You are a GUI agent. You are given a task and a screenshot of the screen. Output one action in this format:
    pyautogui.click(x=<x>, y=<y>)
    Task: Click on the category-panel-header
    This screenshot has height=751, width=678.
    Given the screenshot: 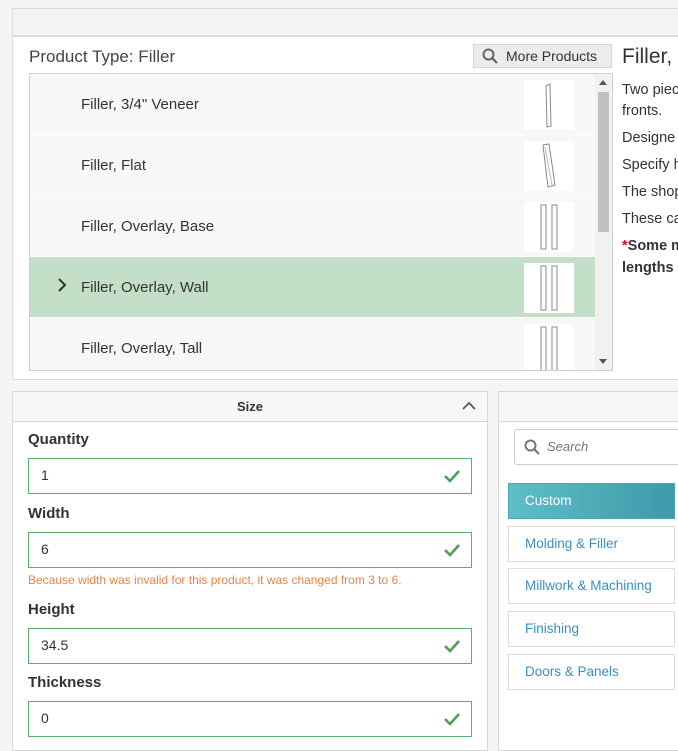 What is the action you would take?
    pyautogui.click(x=588, y=407)
    